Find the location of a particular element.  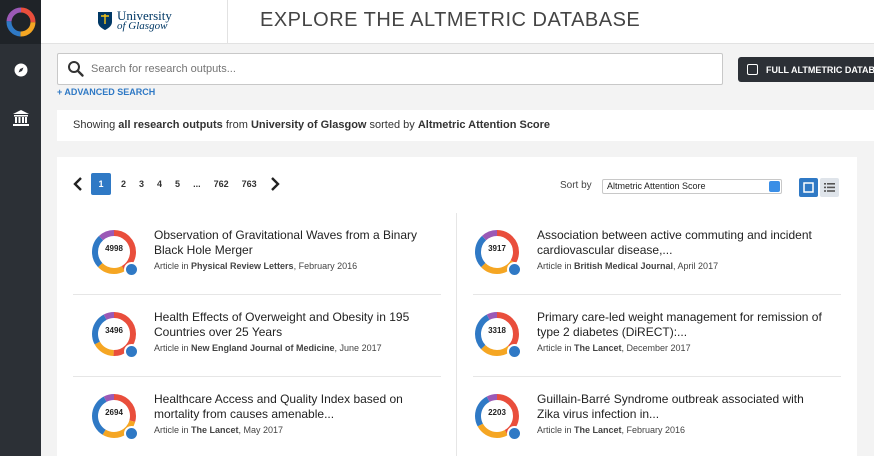

result-meta: Article in The Lancet, December 2017 is located at coordinates (614, 348).